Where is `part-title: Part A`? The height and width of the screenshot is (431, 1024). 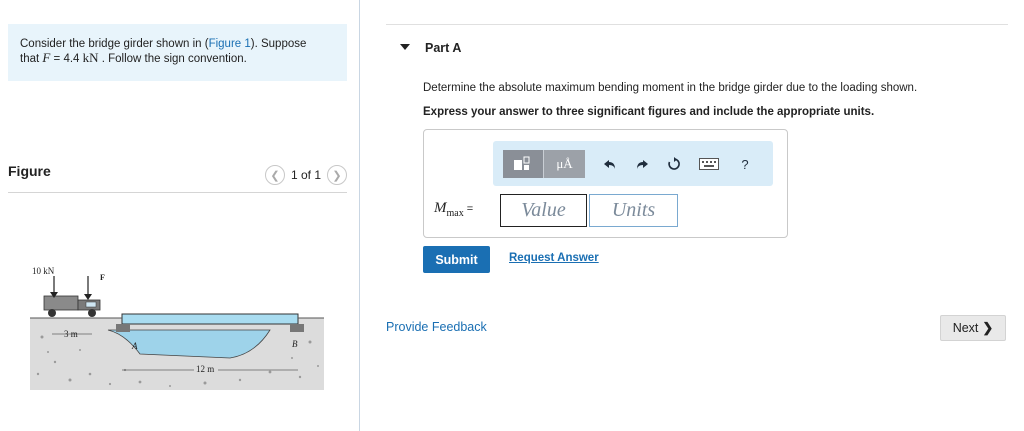 part-title: Part A is located at coordinates (443, 48).